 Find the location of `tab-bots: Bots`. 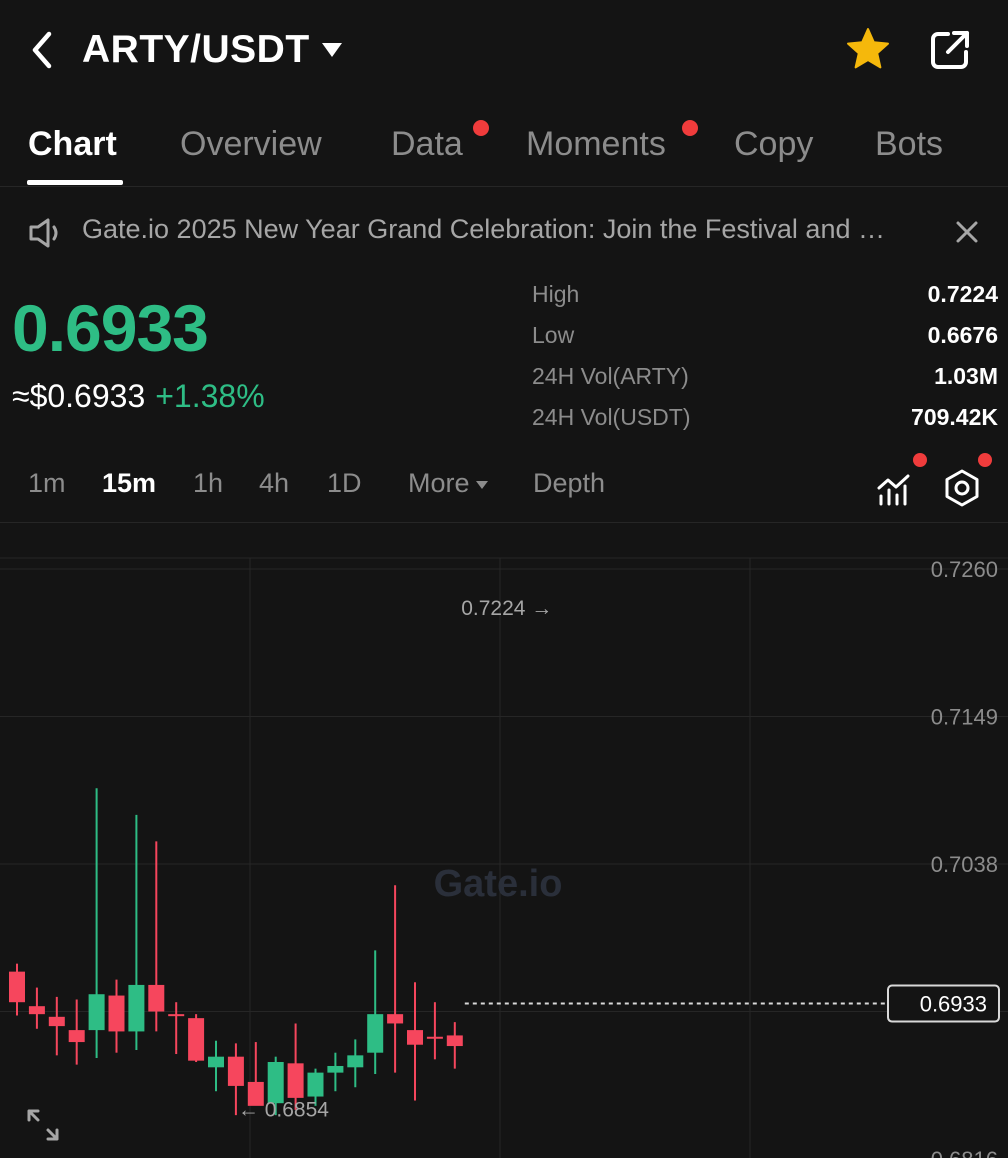

tab-bots: Bots is located at coordinates (909, 144).